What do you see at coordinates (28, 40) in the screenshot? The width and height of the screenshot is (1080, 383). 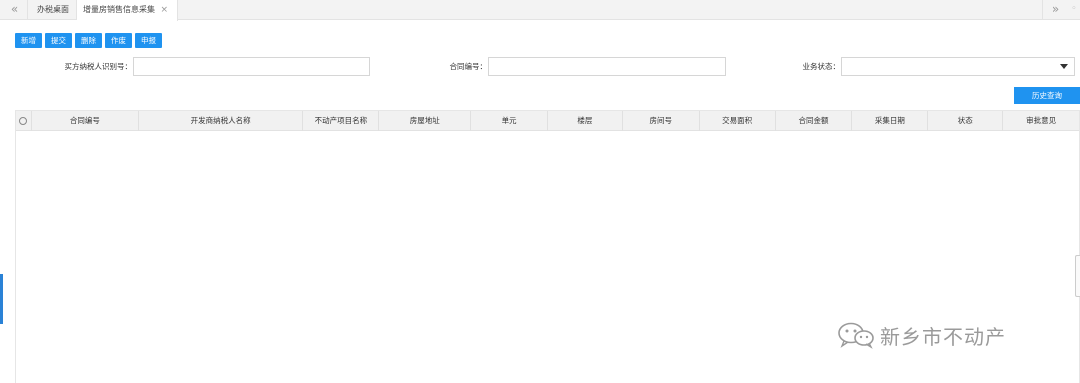 I see `add-button: 新增` at bounding box center [28, 40].